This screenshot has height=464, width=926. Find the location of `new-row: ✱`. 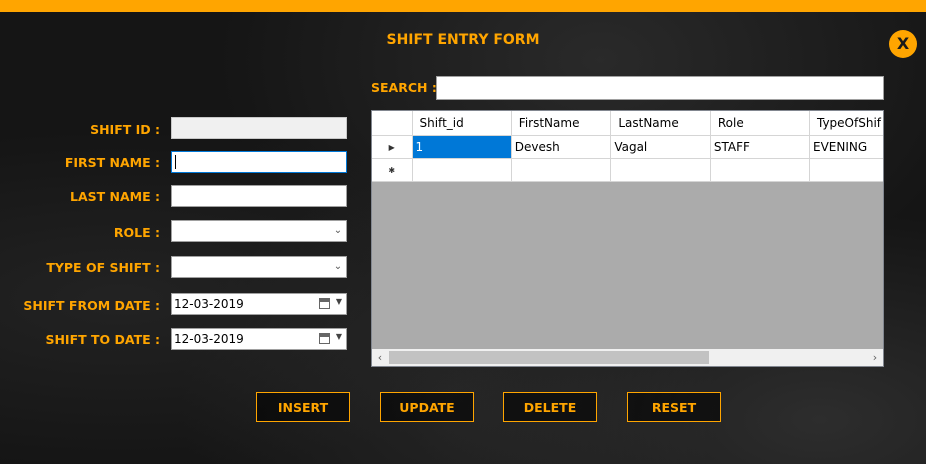

new-row: ✱ is located at coordinates (627, 170).